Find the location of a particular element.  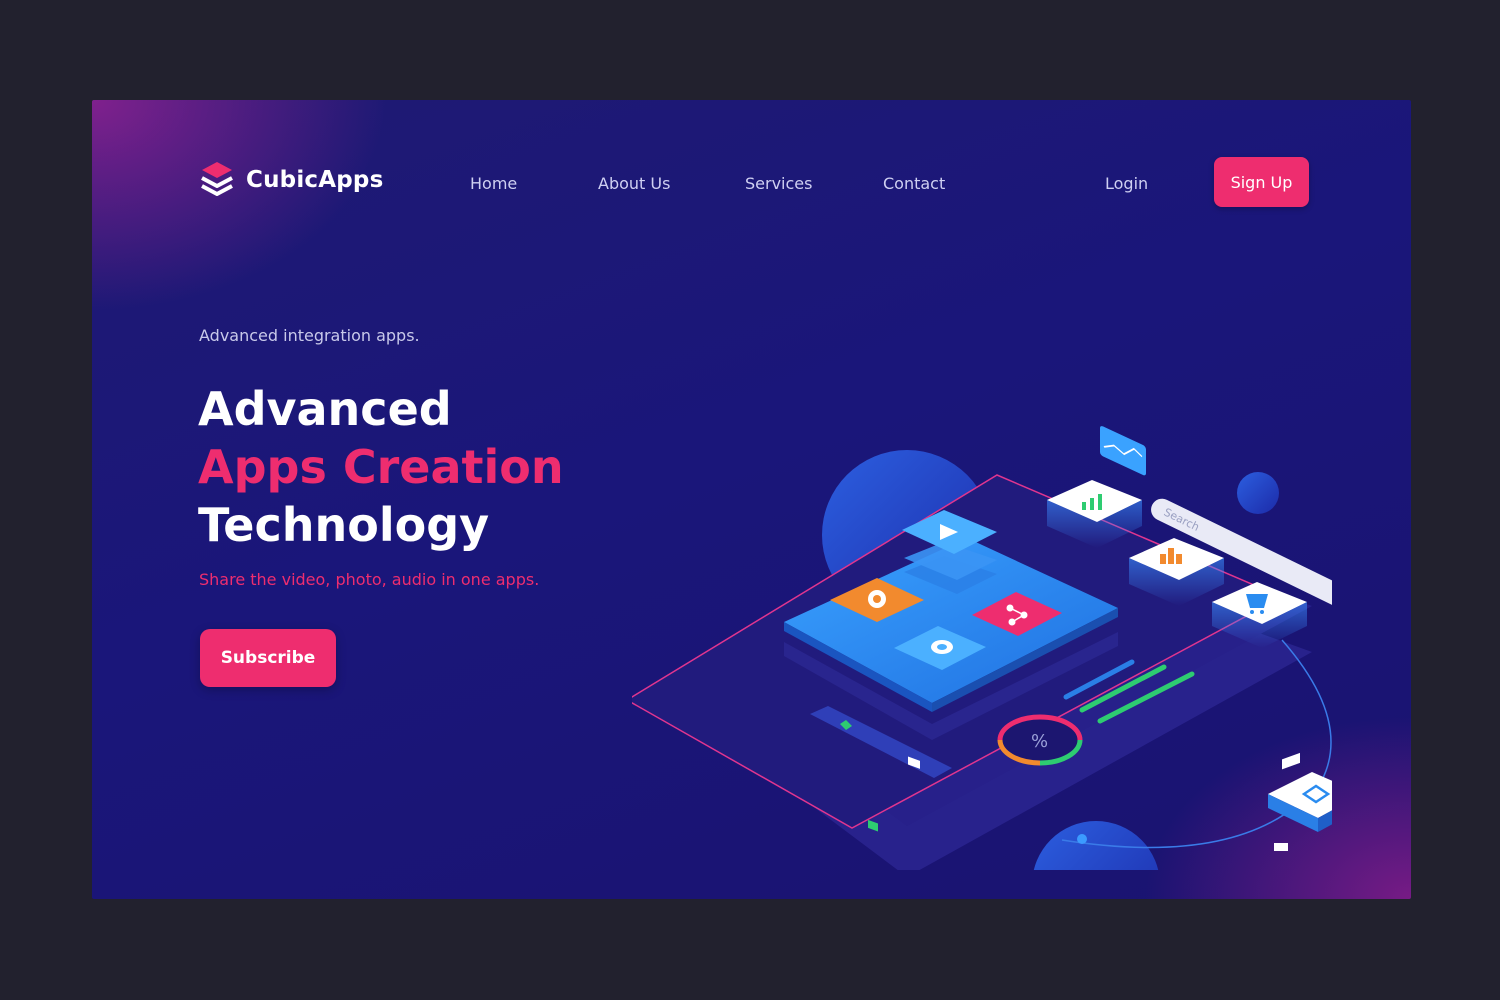

hero-headline: Advanced Apps Creation Technology is located at coordinates (381, 467).